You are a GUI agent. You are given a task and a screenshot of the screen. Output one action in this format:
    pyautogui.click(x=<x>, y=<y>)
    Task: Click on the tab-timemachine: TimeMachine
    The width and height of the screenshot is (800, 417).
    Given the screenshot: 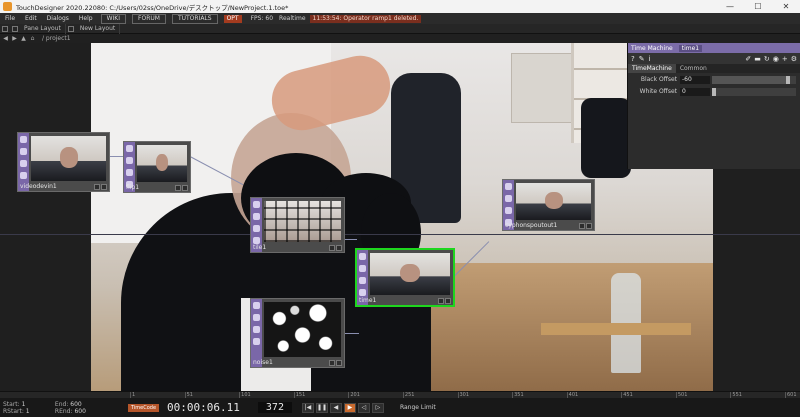 What is the action you would take?
    pyautogui.click(x=652, y=68)
    